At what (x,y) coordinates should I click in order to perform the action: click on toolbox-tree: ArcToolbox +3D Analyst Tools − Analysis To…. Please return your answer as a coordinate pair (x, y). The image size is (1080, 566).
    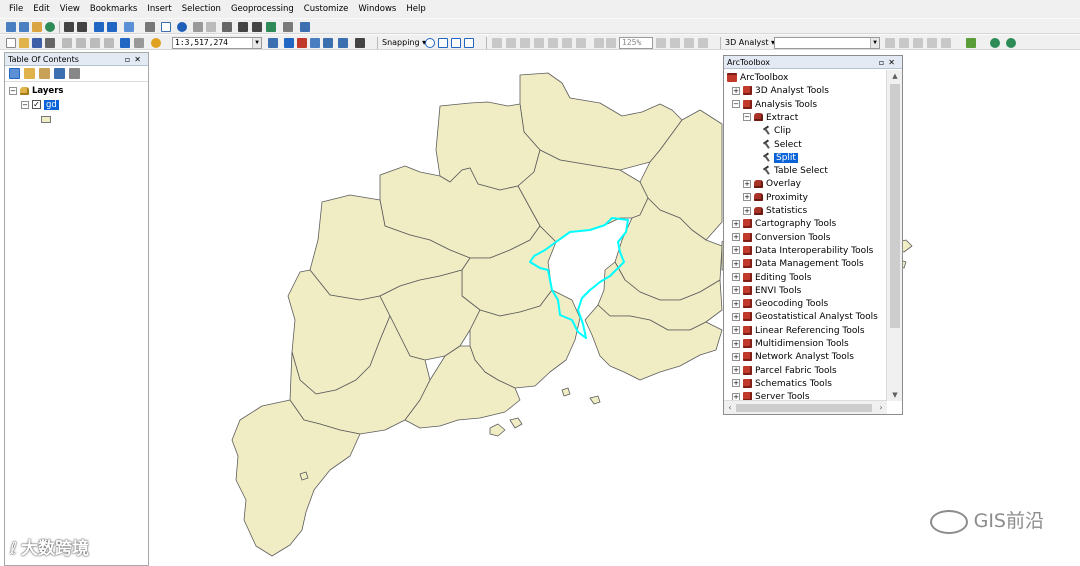
    Looking at the image, I should click on (805, 235).